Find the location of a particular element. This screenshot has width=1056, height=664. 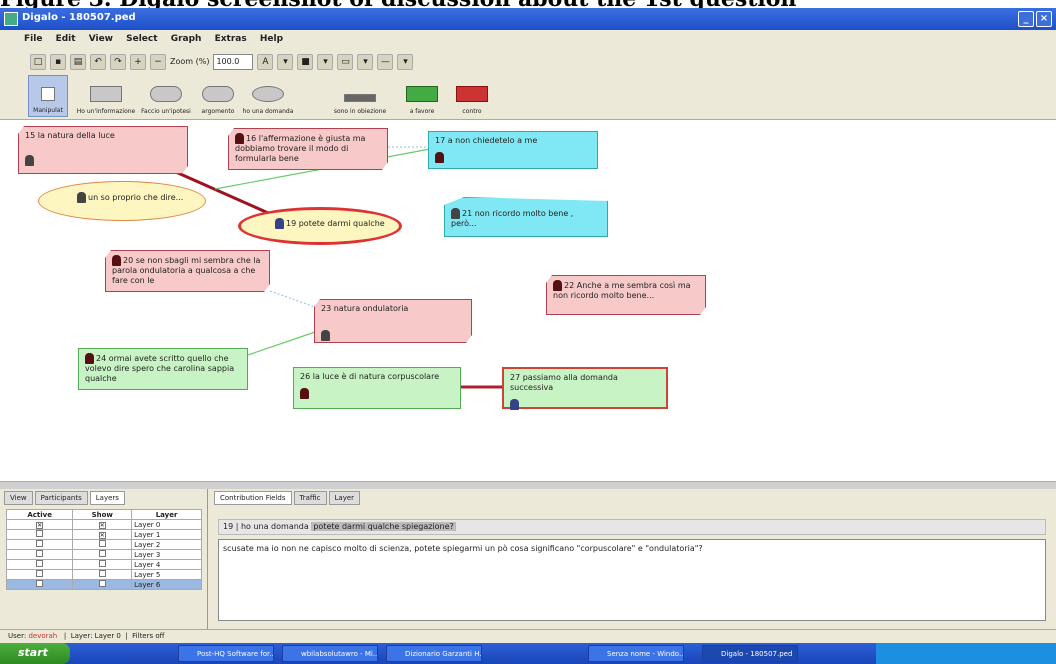

objection-shape-icon is located at coordinates (360, 98).